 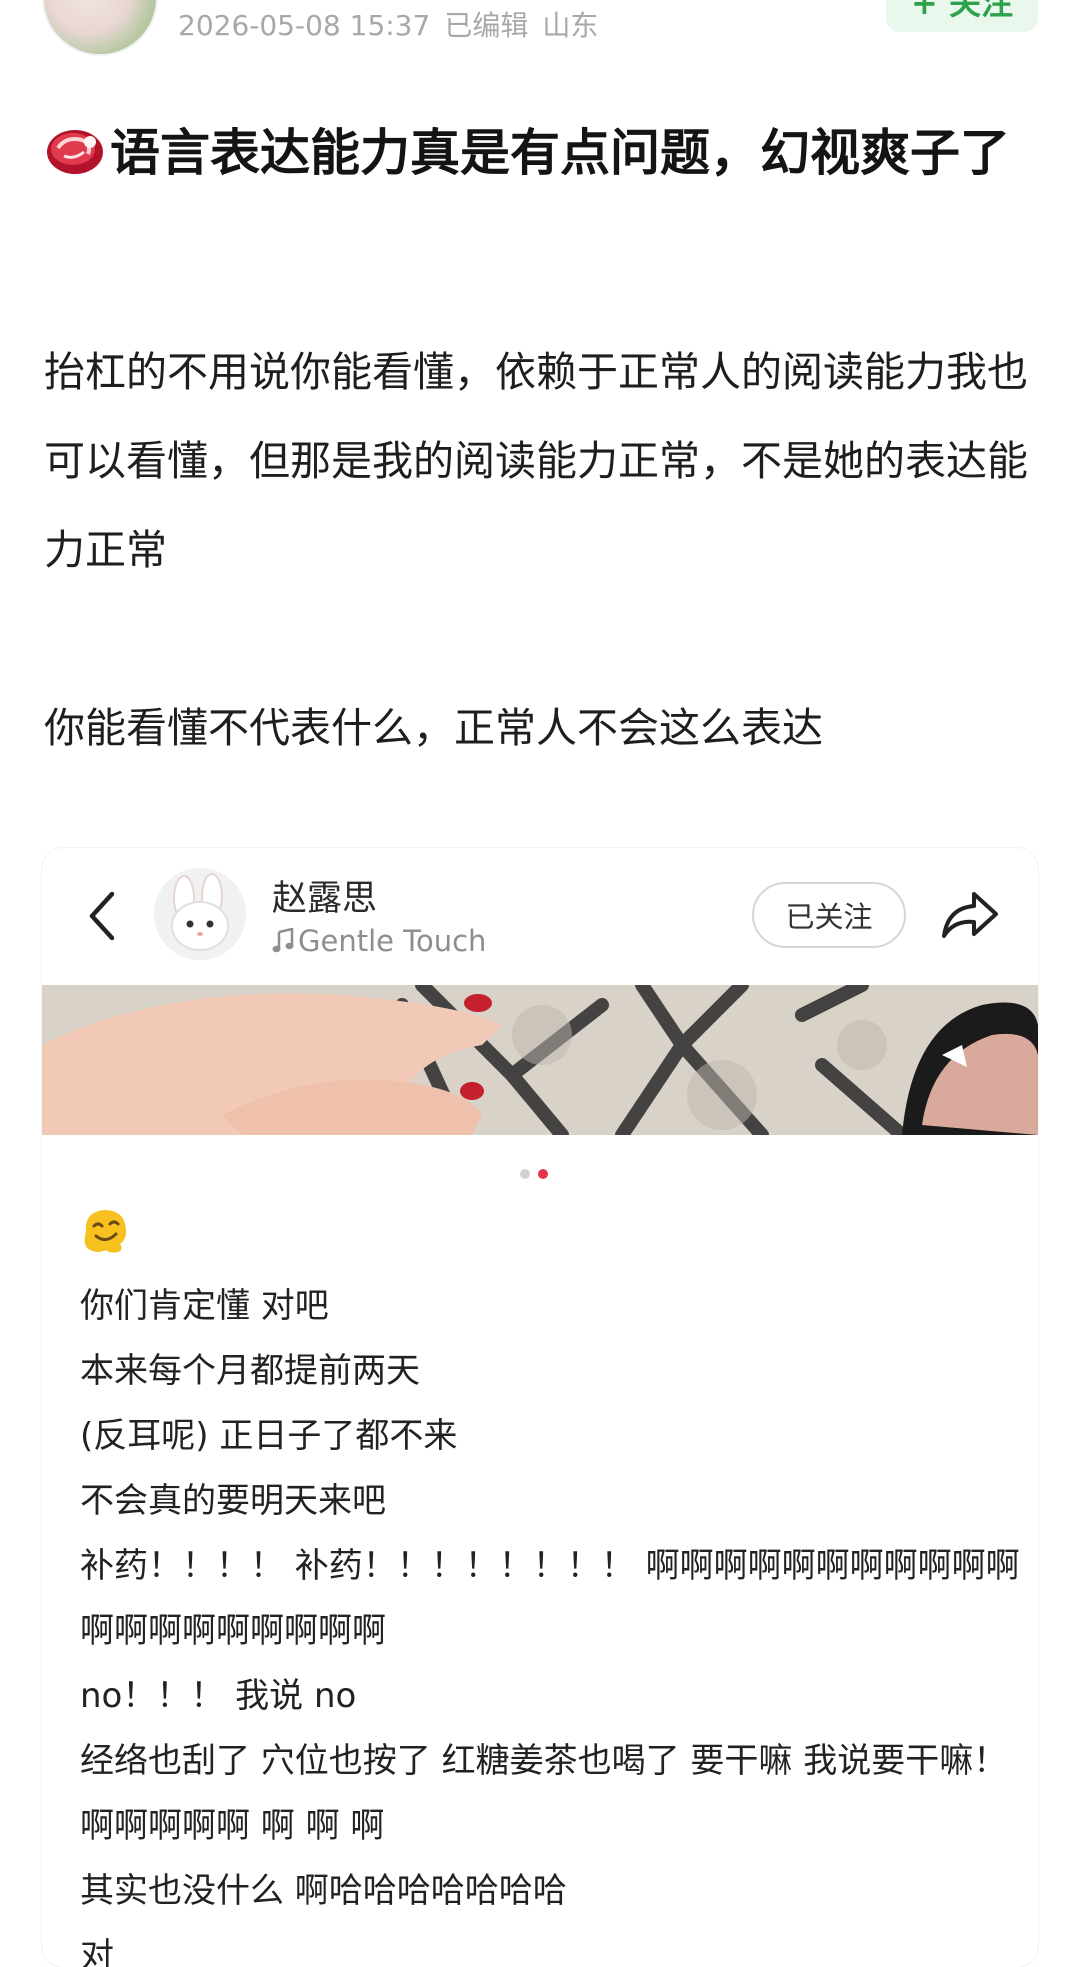 I want to click on post-title: 语言表达能力真是有点问题，幻视爽子了, so click(x=534, y=157).